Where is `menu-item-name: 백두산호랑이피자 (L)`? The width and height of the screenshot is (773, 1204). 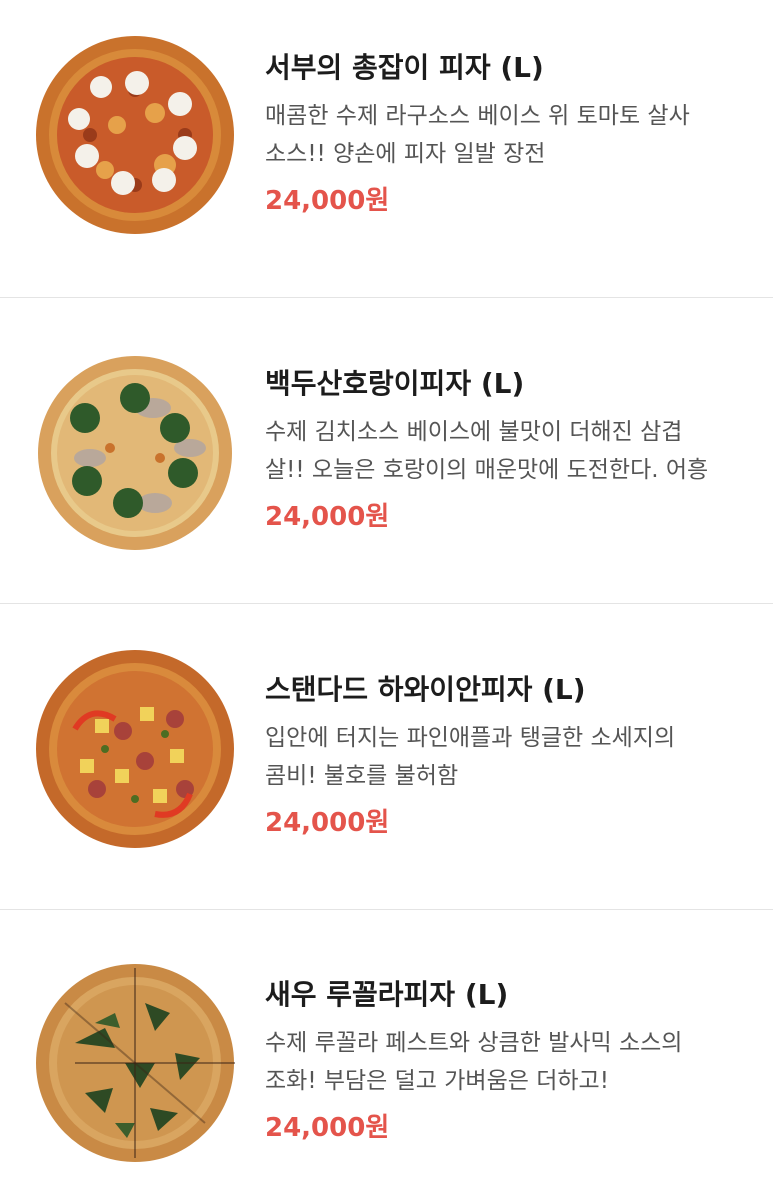 menu-item-name: 백두산호랑이피자 (L) is located at coordinates (395, 383).